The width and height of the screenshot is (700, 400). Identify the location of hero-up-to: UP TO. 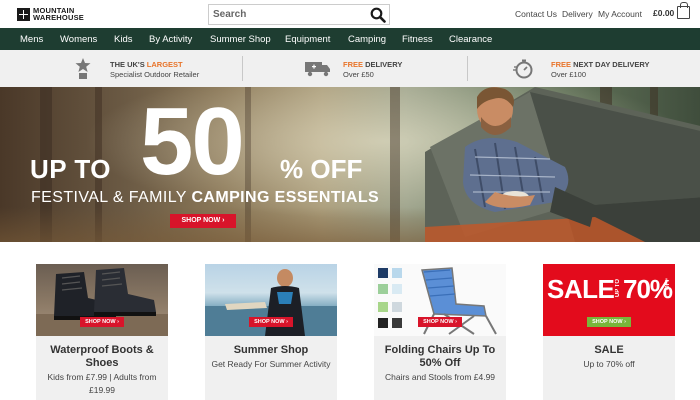
(71, 169).